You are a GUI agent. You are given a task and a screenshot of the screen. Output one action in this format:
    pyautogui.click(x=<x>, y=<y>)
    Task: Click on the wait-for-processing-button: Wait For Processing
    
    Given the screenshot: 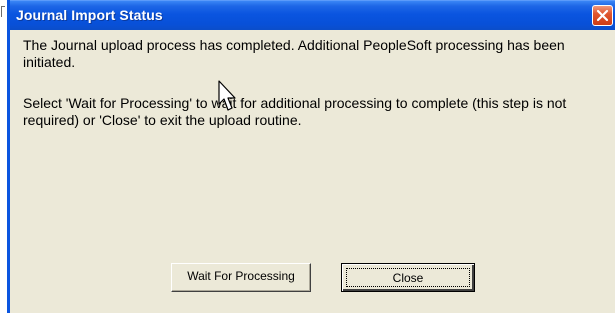 What is the action you would take?
    pyautogui.click(x=241, y=277)
    